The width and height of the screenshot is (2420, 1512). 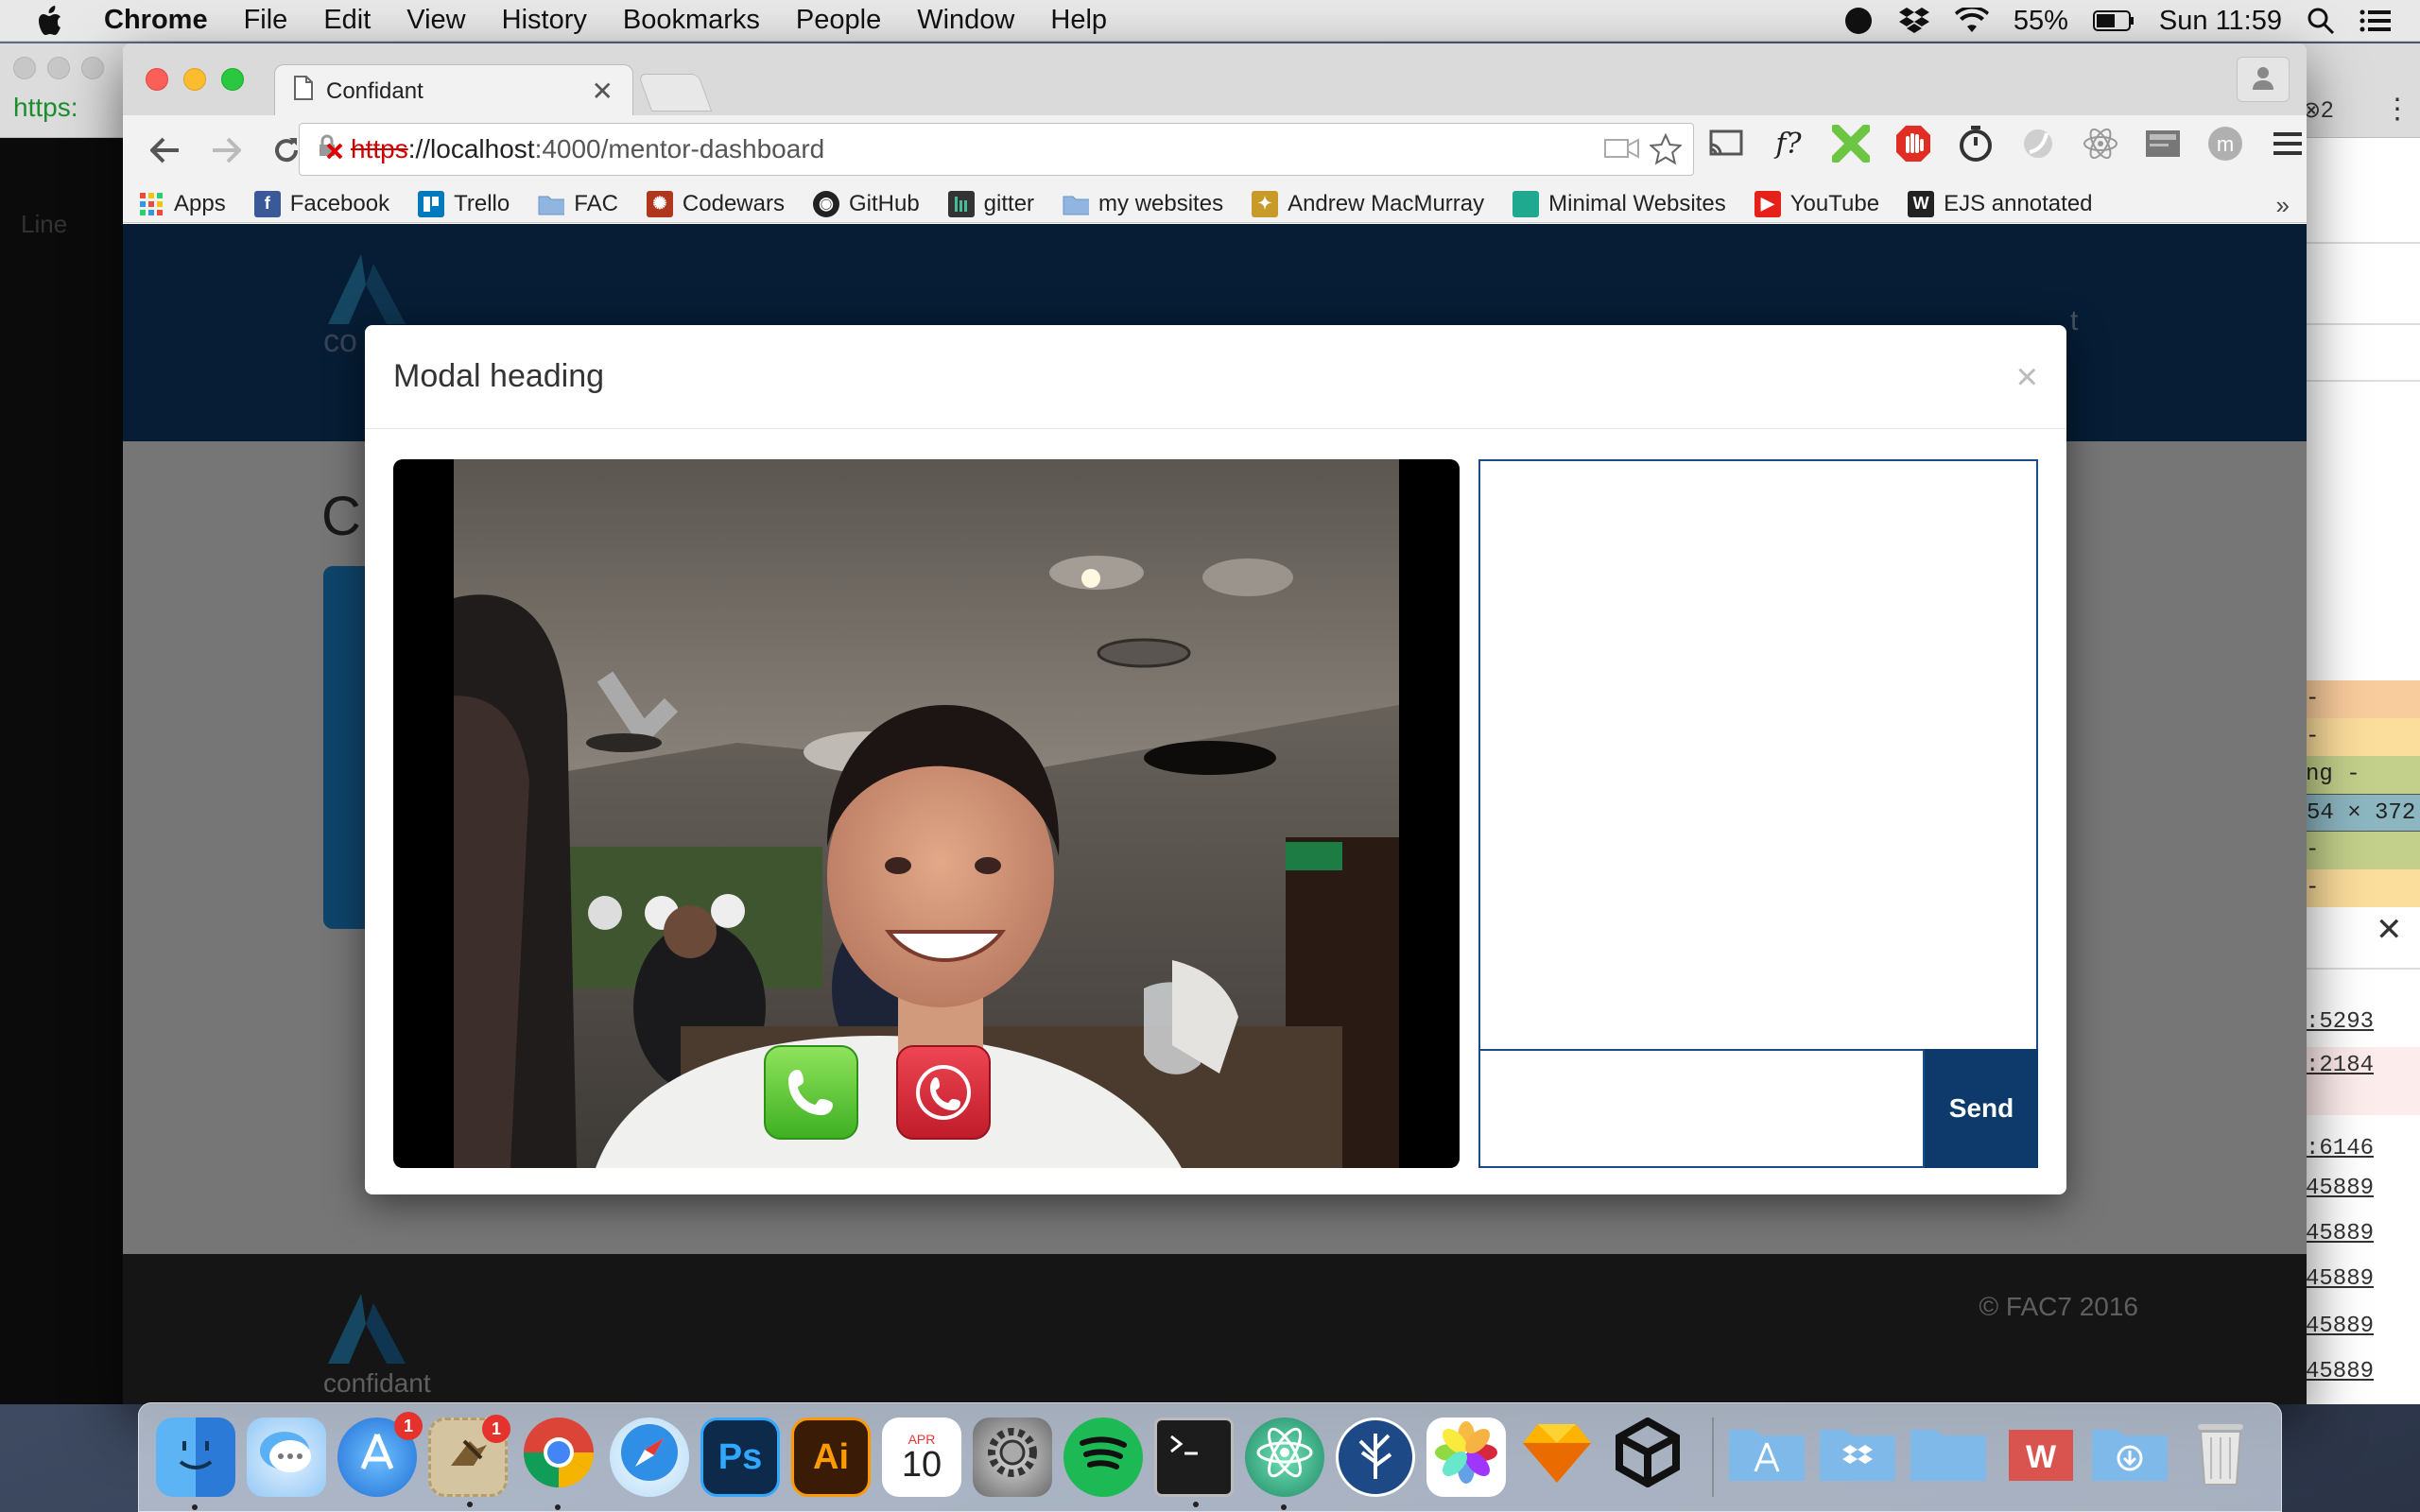 What do you see at coordinates (1857, 1457) in the screenshot?
I see `dock-dropbox-folder` at bounding box center [1857, 1457].